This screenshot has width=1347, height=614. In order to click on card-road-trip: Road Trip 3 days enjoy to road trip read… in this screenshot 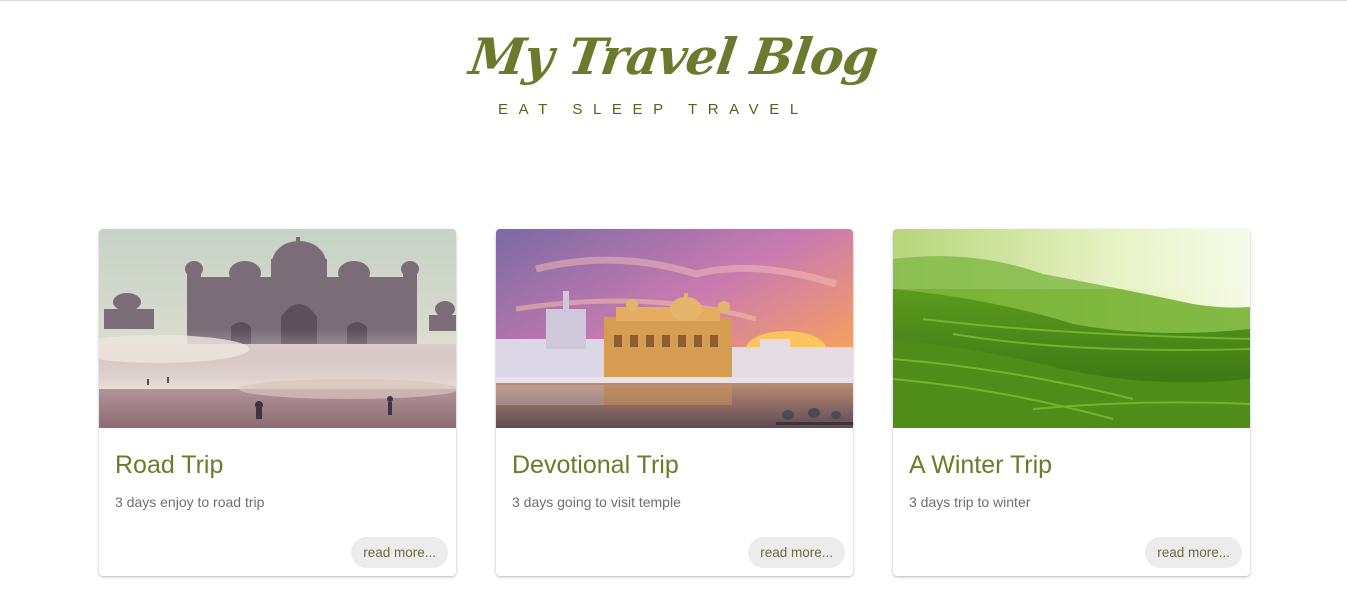, I will do `click(277, 402)`.